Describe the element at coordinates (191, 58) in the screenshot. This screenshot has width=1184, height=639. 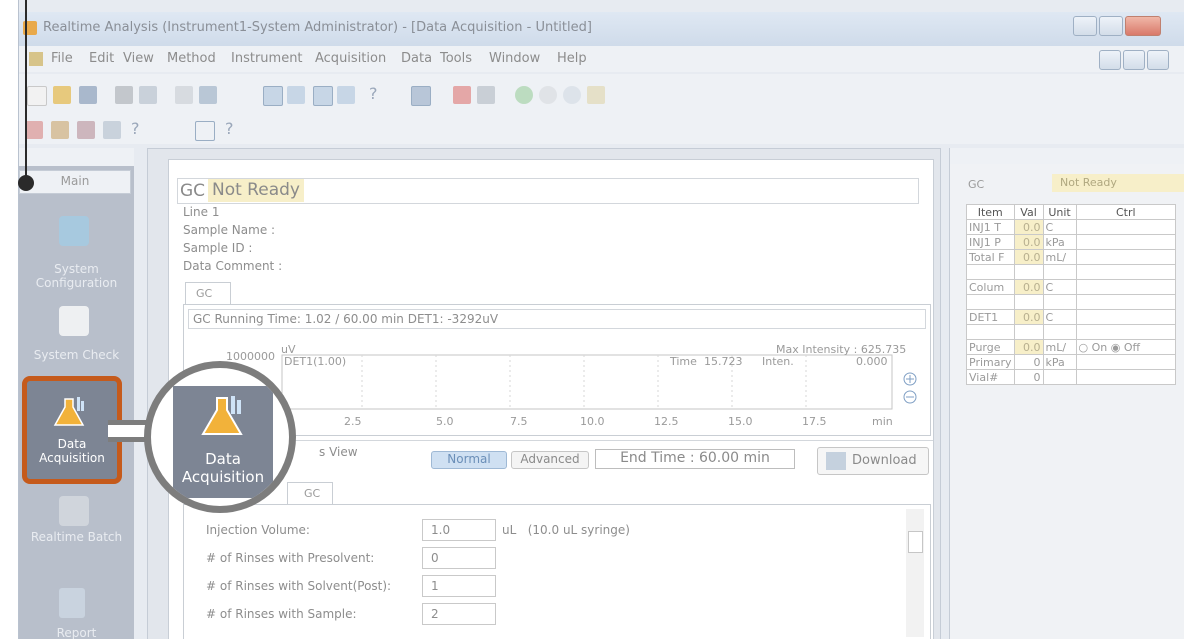
I see `menu-method: Method` at that location.